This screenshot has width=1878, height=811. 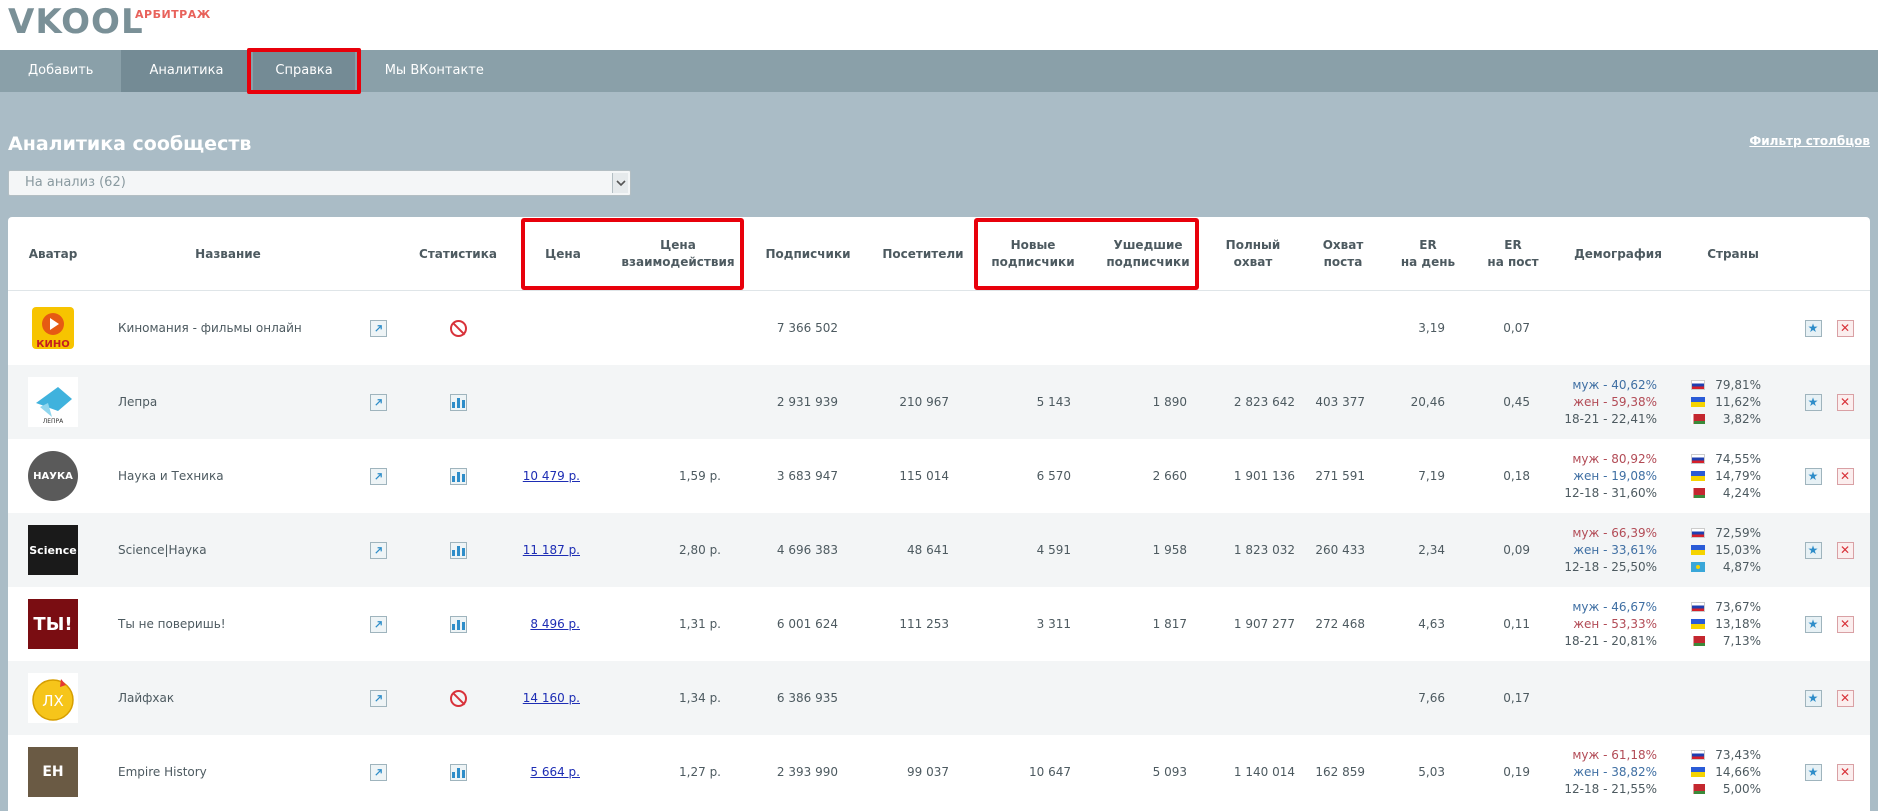 What do you see at coordinates (1516, 476) in the screenshot?
I see `er-post: 0,18` at bounding box center [1516, 476].